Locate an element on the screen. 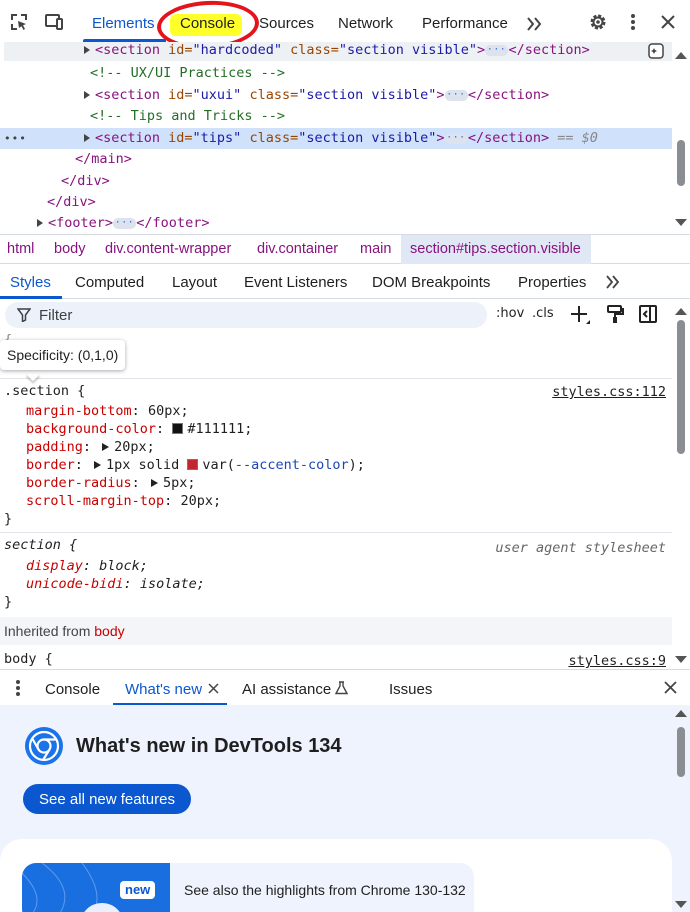 The height and width of the screenshot is (912, 690). tab-layout: Layout is located at coordinates (194, 282).